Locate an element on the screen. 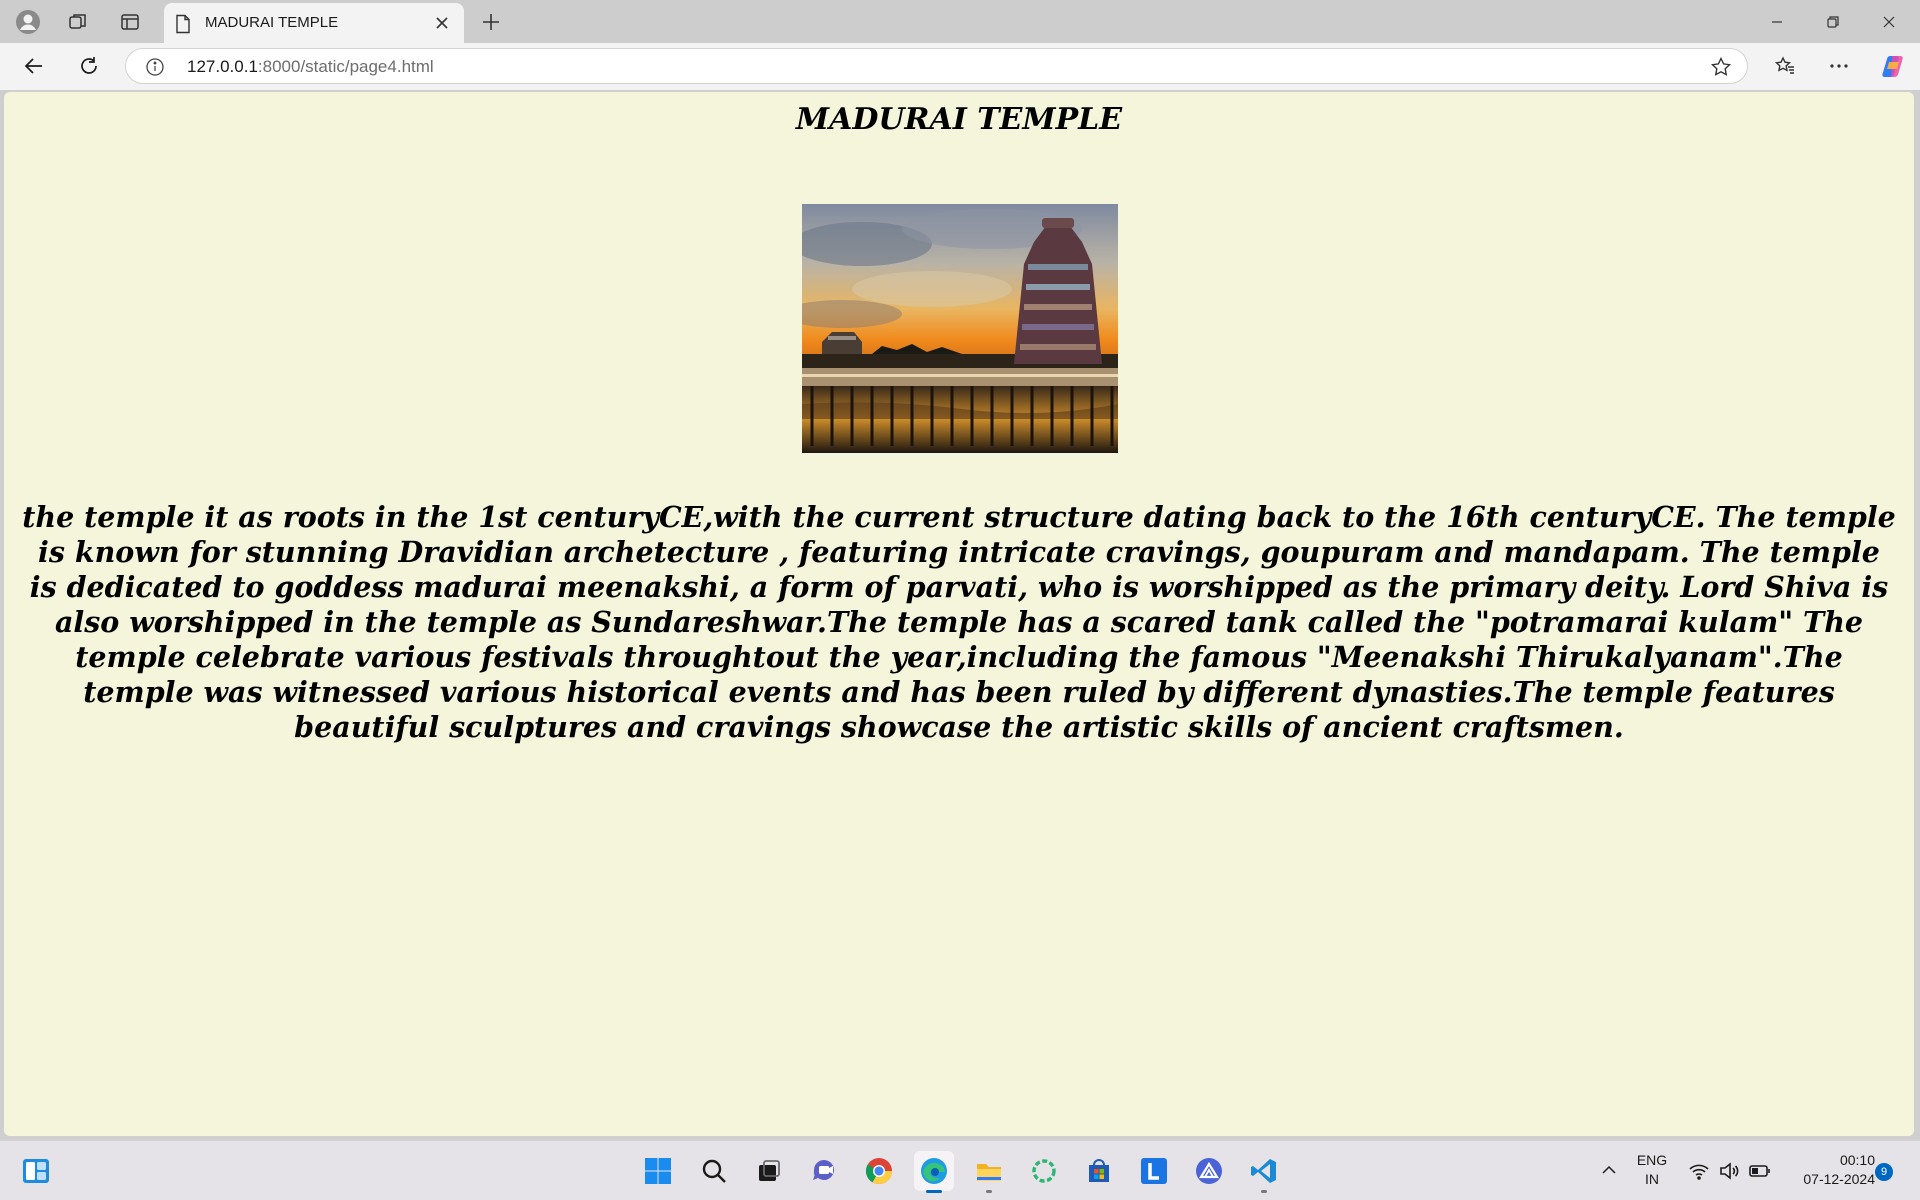 Image resolution: width=1920 pixels, height=1200 pixels. battery-icon is located at coordinates (1759, 1171).